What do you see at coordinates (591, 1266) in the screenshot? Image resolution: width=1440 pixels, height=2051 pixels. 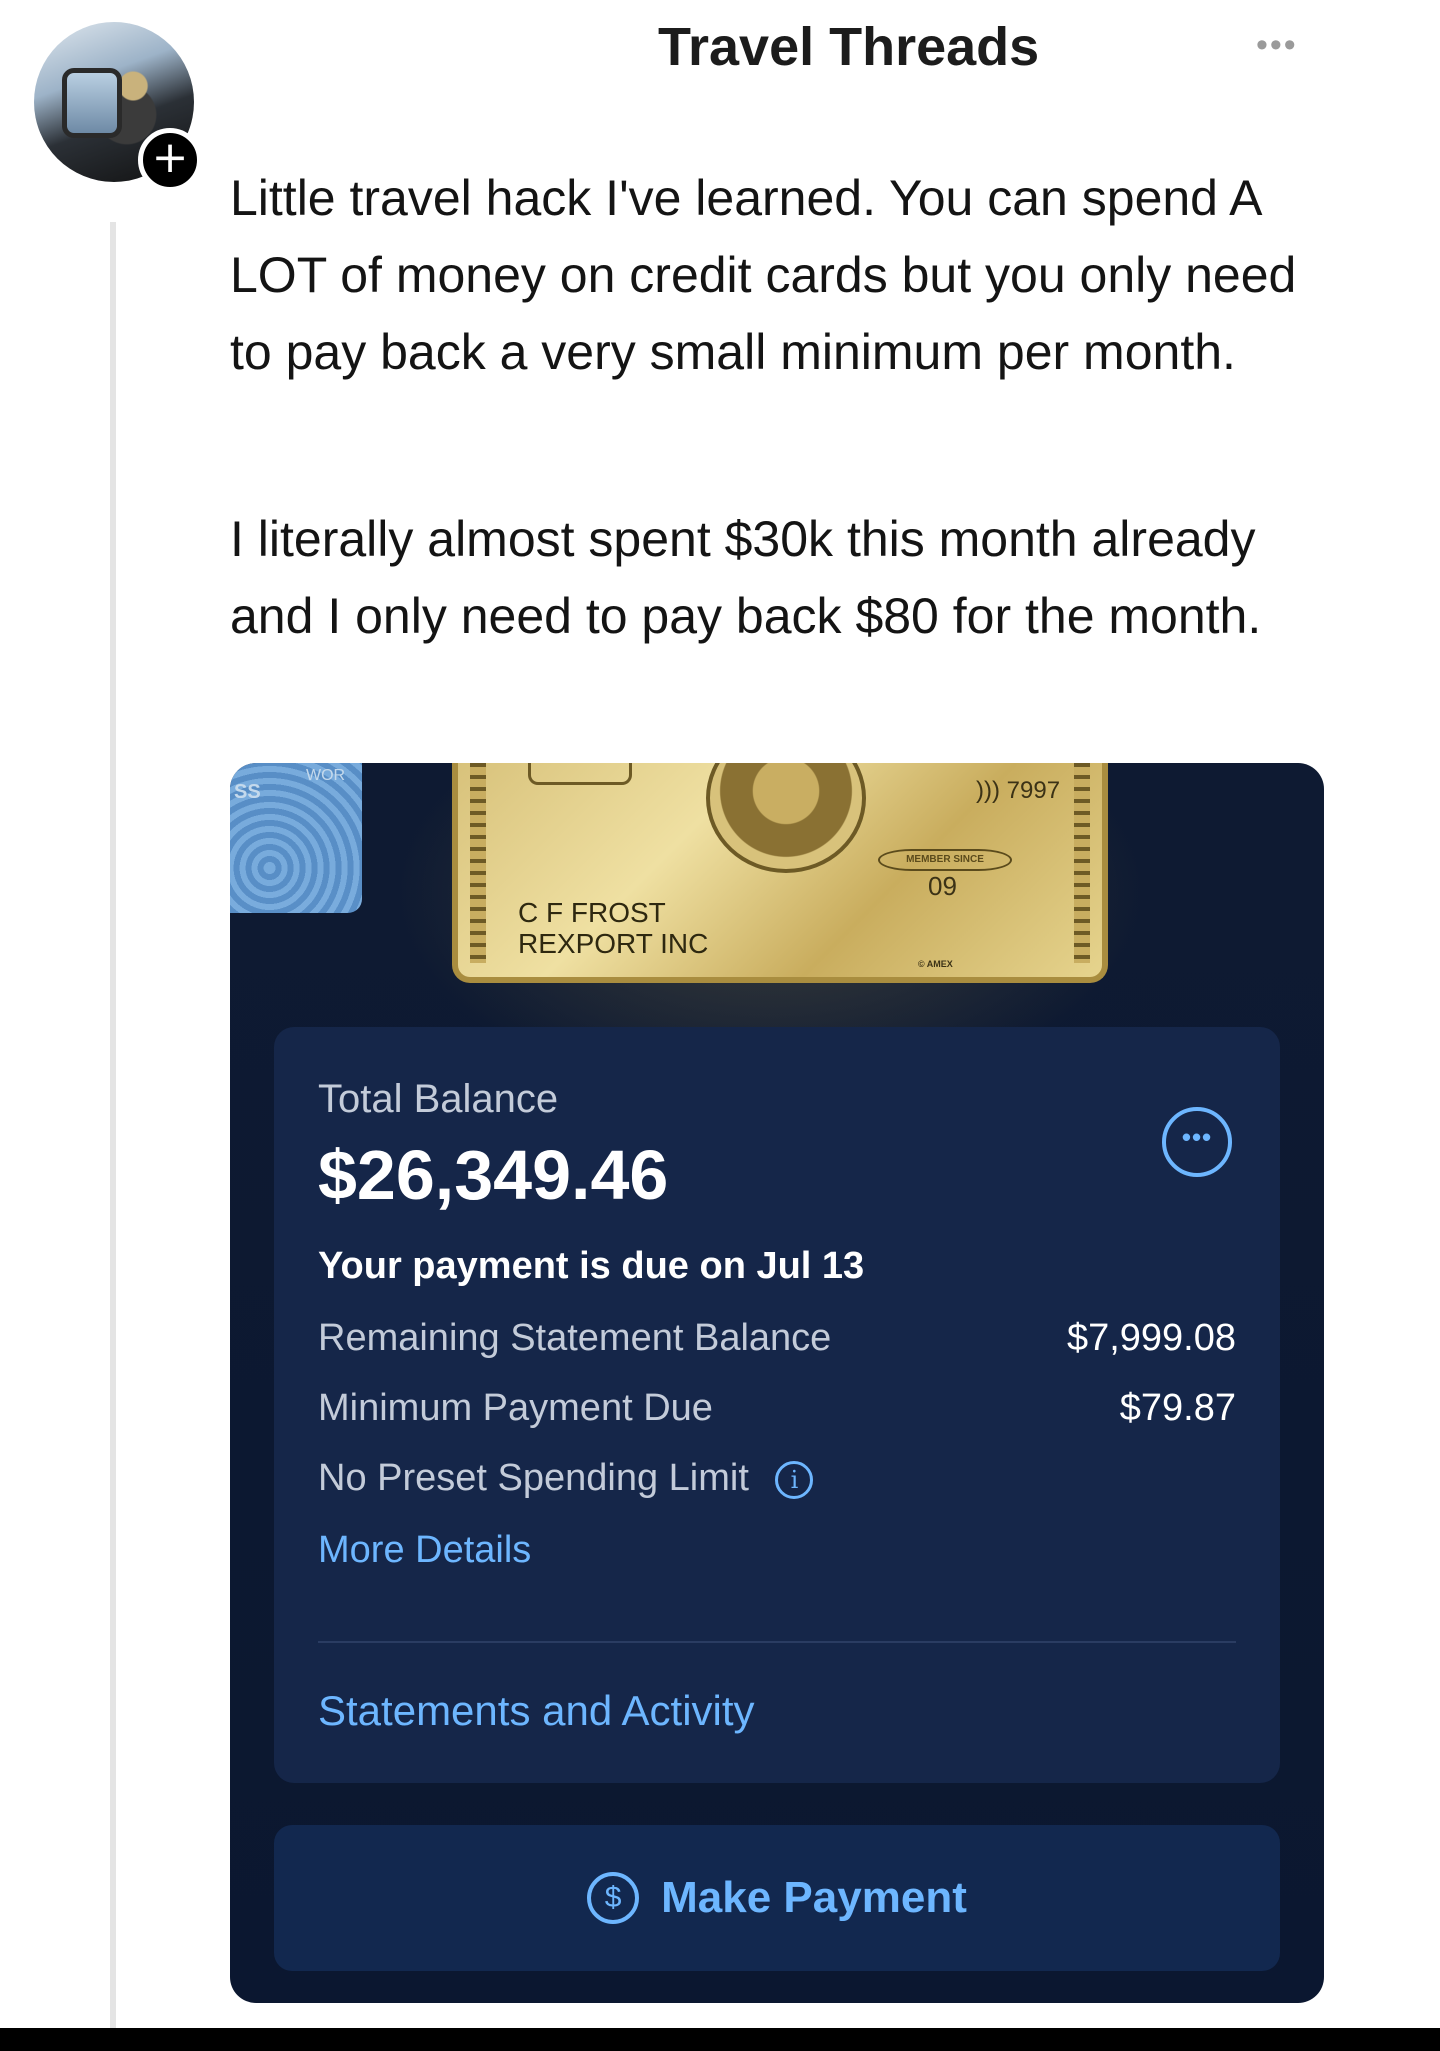 I see `payment-due-text: Your payment is due on Jul 13` at bounding box center [591, 1266].